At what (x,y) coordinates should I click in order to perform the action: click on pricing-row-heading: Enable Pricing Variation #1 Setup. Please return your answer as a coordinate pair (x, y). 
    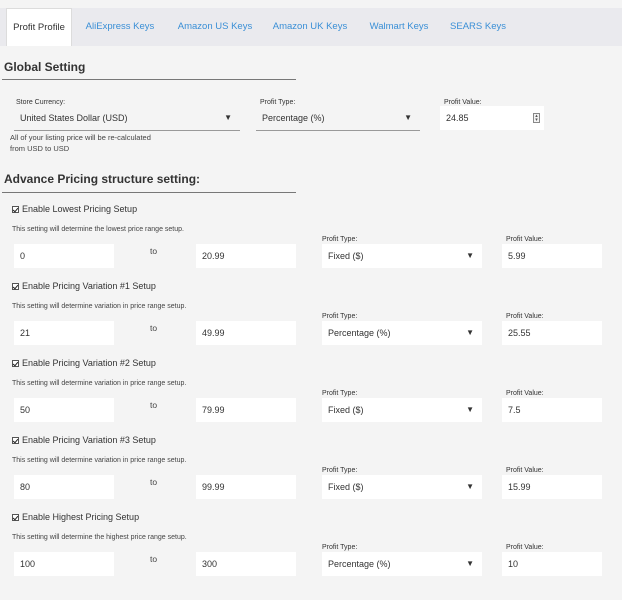
    Looking at the image, I should click on (89, 286).